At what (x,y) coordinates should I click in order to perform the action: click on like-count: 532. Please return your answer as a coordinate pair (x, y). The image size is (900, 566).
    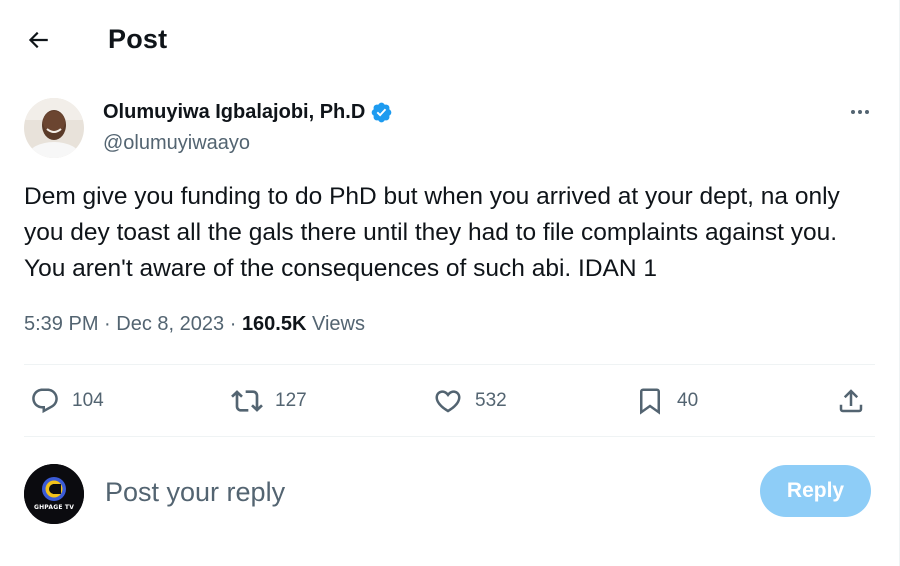
    Looking at the image, I should click on (491, 400).